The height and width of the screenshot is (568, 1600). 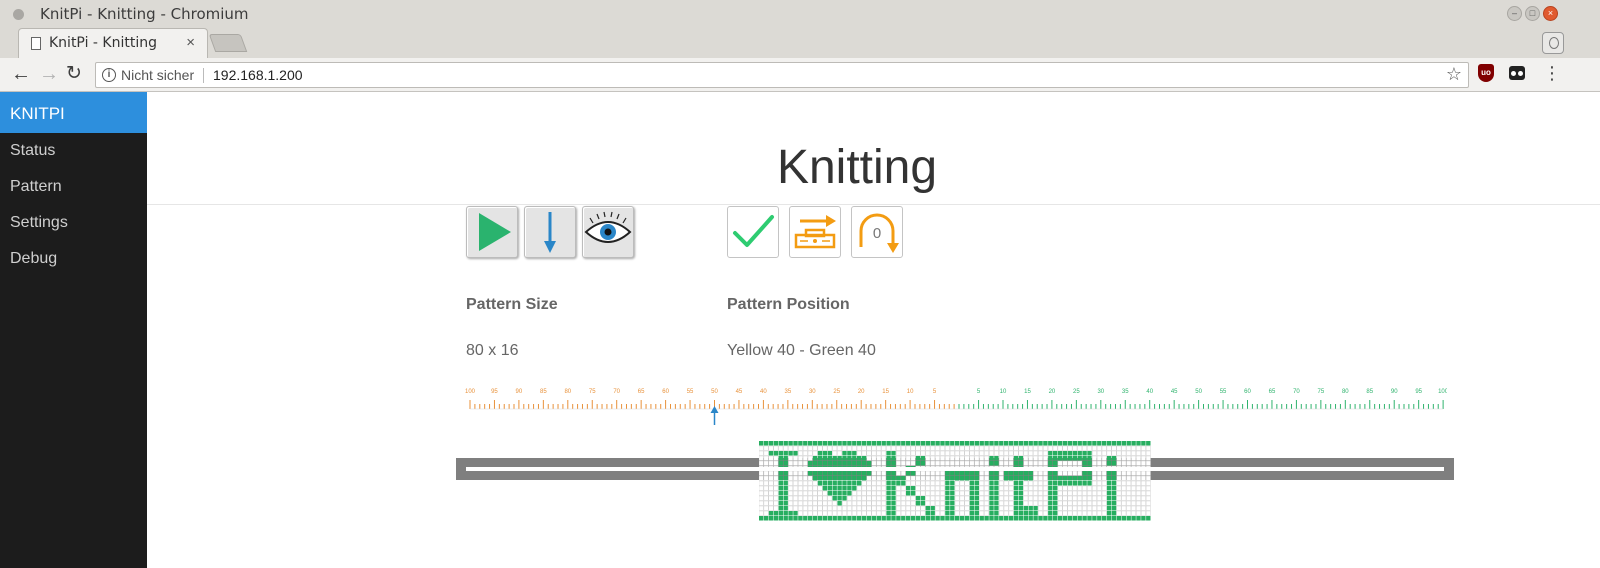 What do you see at coordinates (109, 75) in the screenshot?
I see `info-icon: i` at bounding box center [109, 75].